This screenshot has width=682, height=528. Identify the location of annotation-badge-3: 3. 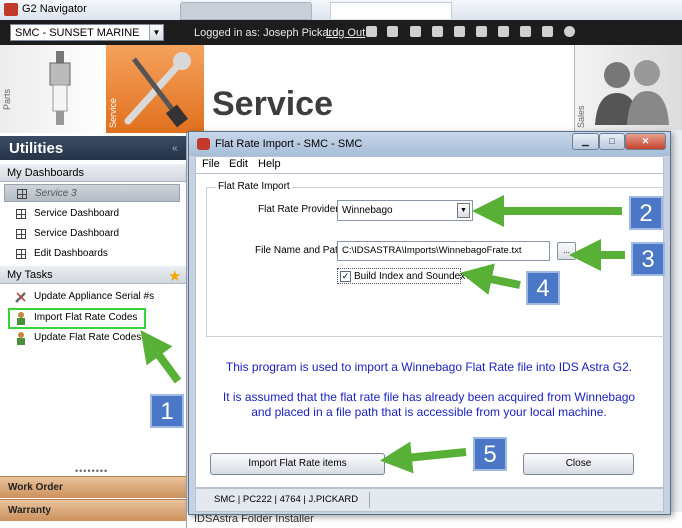
(648, 259).